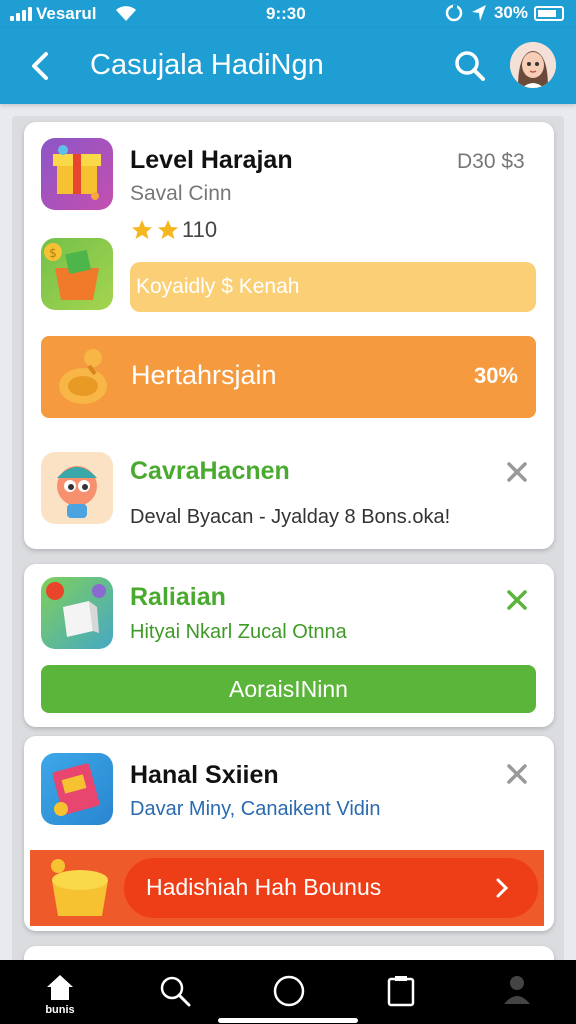 The width and height of the screenshot is (576, 1024). I want to click on nav-home-circle, so click(288, 992).